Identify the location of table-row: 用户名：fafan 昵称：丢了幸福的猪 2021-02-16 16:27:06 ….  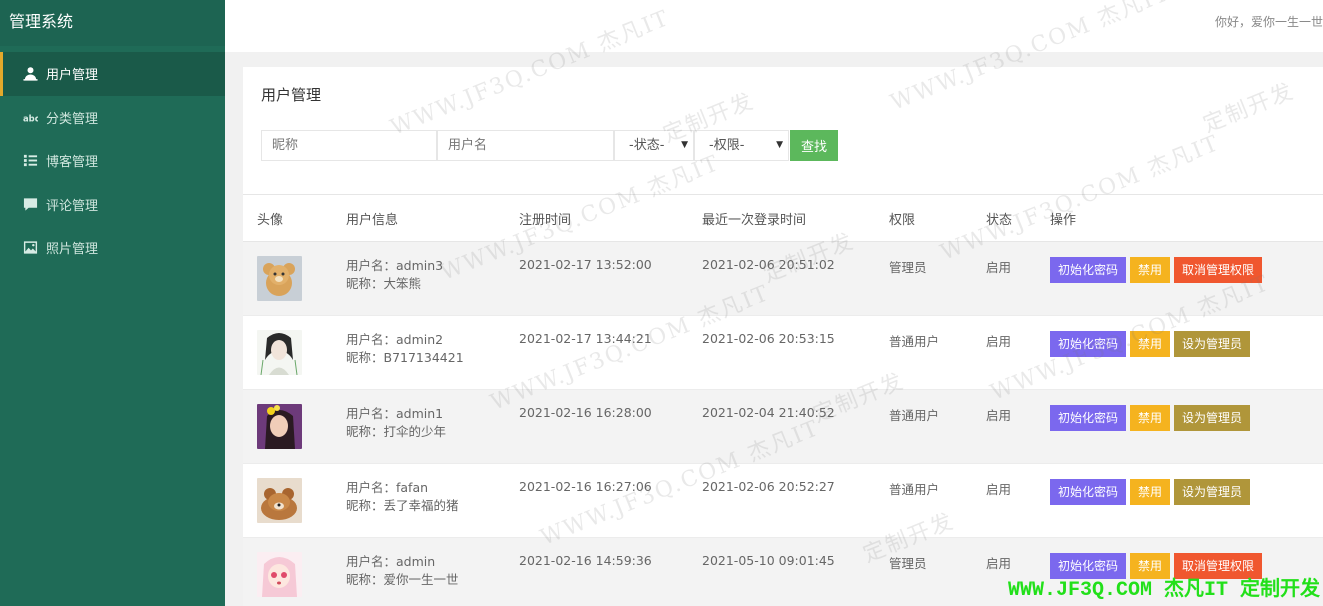
(783, 501).